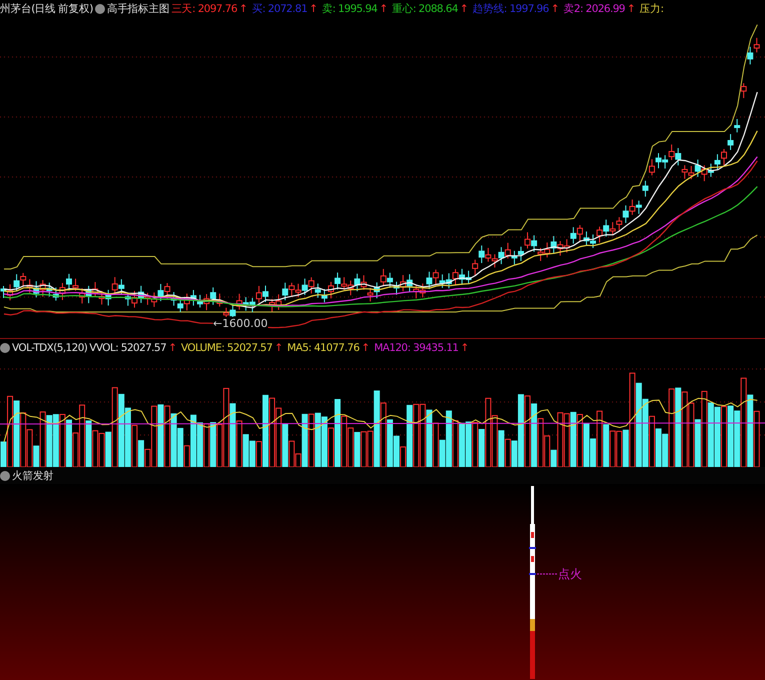  I want to click on indicator-value: 趋势线: 1997.96, so click(510, 9).